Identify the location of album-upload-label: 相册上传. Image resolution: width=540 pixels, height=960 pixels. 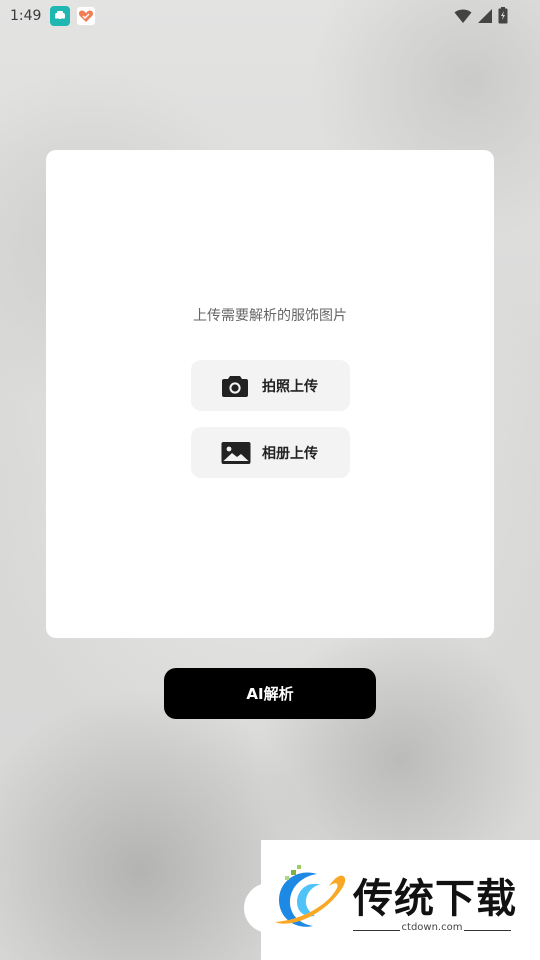
(290, 453).